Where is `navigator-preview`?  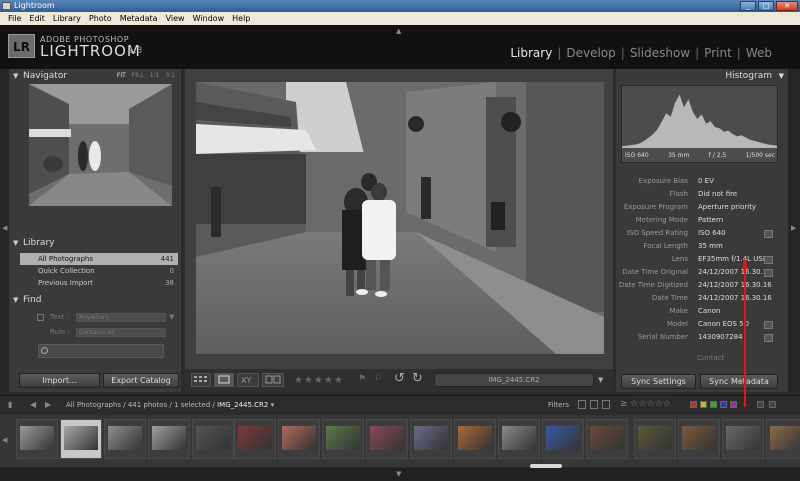
navigator-preview is located at coordinates (100, 145).